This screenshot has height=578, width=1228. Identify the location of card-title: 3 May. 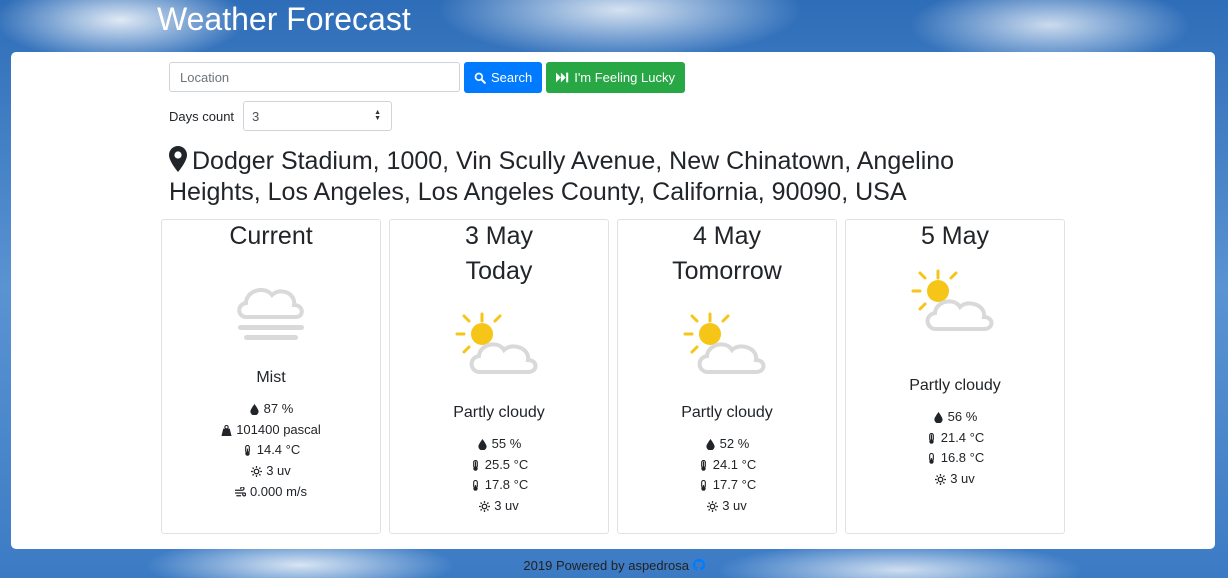
(499, 236).